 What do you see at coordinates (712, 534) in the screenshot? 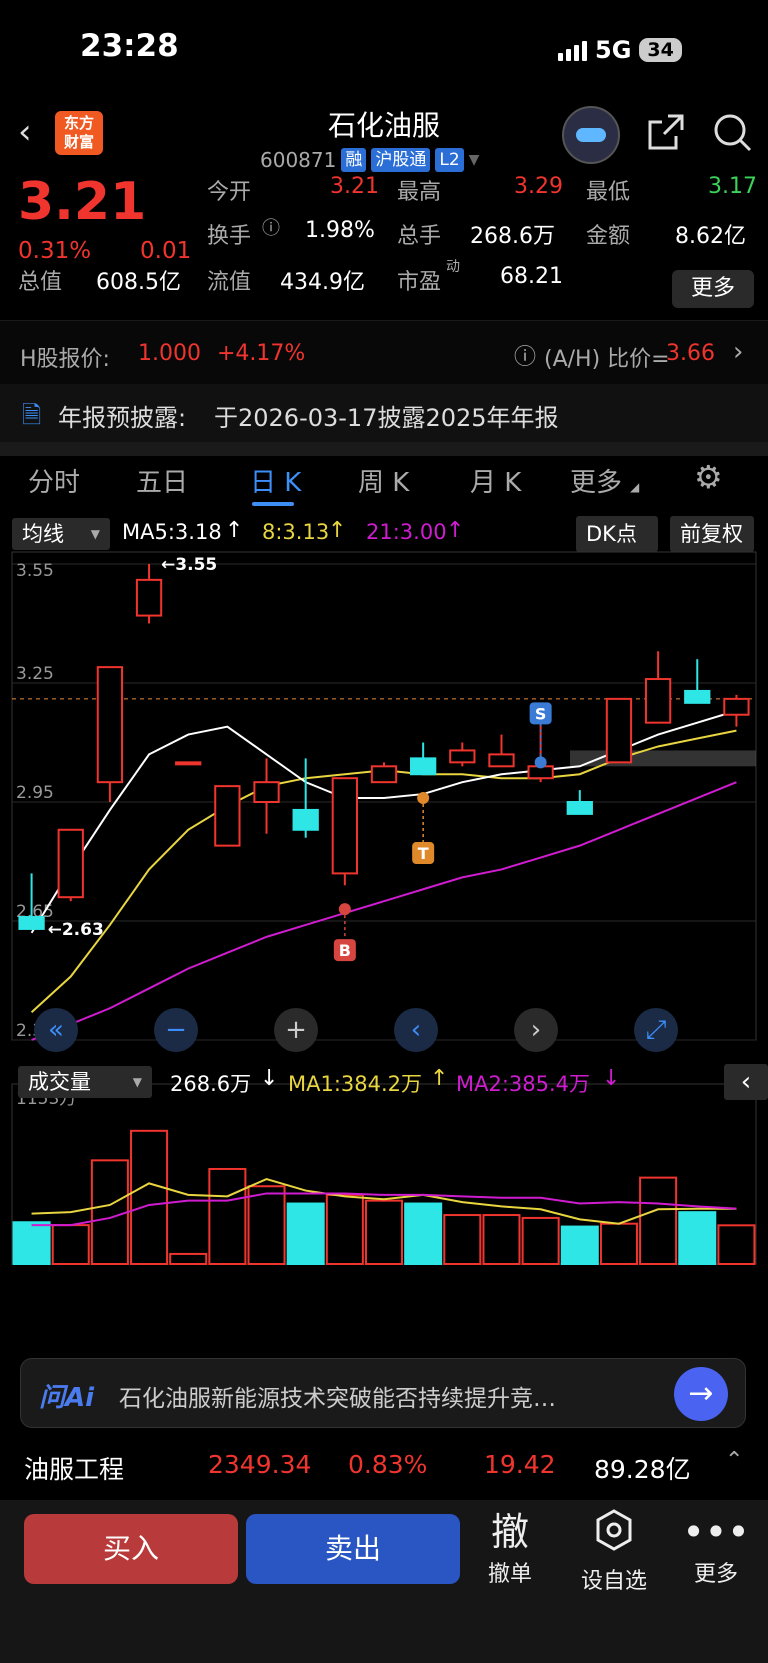
I see `price-adjust-button: 前复权` at bounding box center [712, 534].